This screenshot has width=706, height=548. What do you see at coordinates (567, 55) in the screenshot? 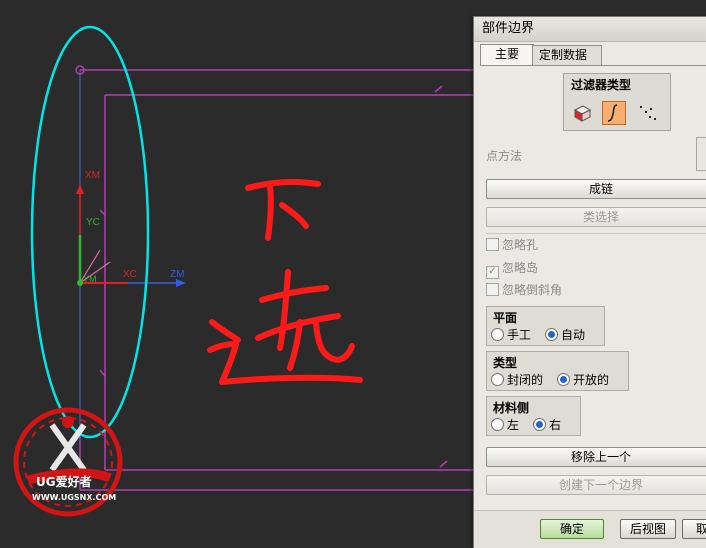
I see `tab-custom-data: 定制数据` at bounding box center [567, 55].